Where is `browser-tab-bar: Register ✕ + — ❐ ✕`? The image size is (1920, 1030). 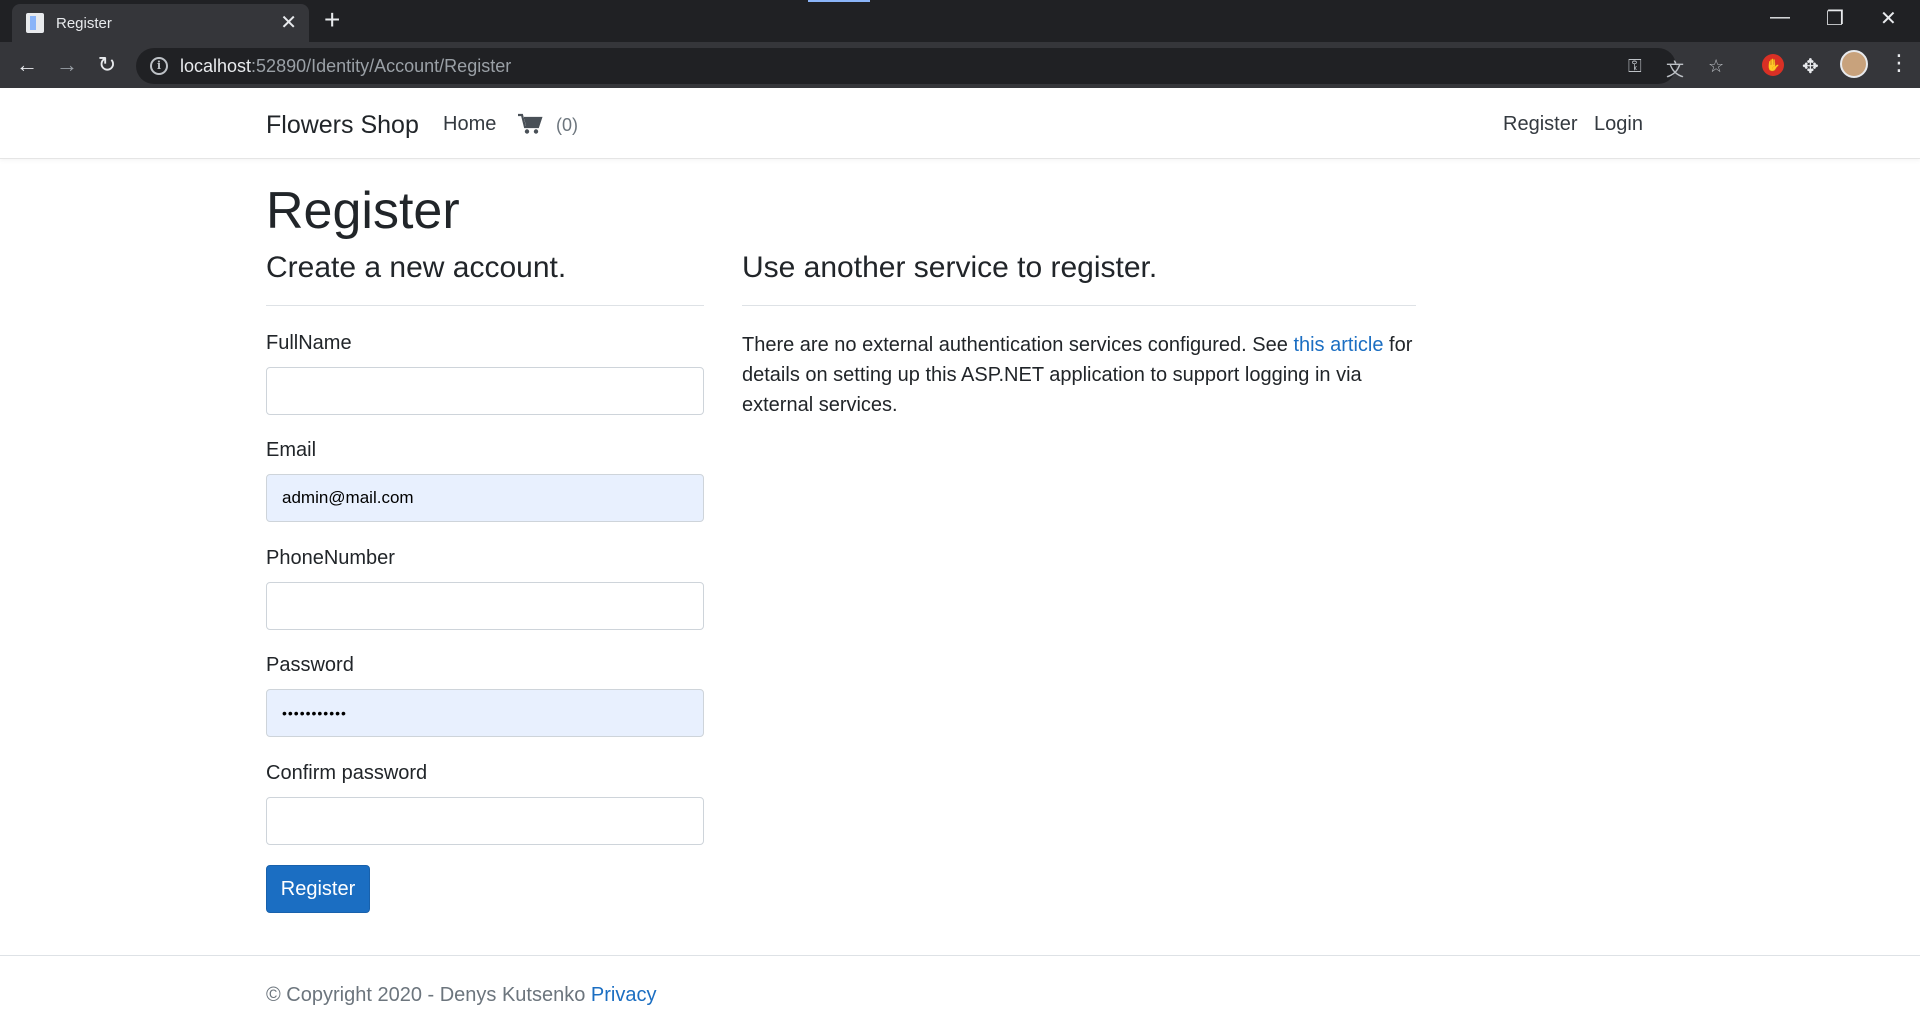
browser-tab-bar: Register ✕ + — ❐ ✕ is located at coordinates (960, 21).